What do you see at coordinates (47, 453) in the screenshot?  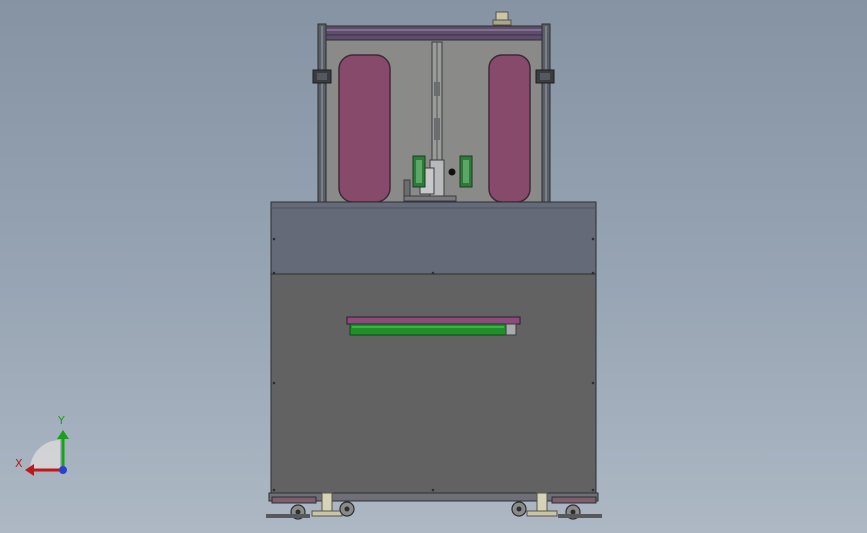 I see `coordinate-triad` at bounding box center [47, 453].